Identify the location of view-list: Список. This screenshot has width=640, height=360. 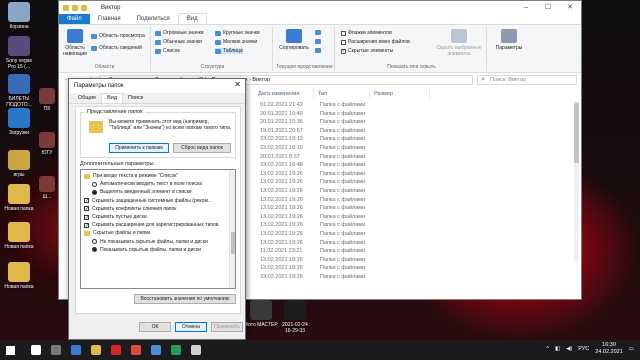
(167, 51).